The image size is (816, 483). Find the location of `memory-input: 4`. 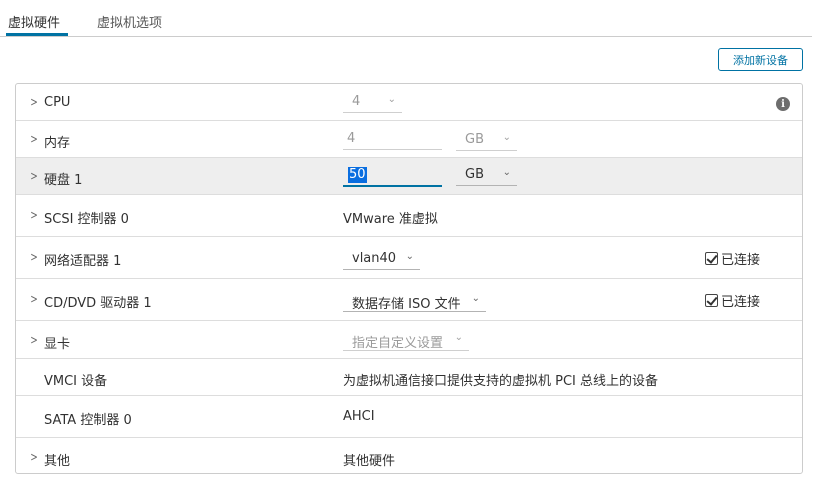

memory-input: 4 is located at coordinates (392, 139).